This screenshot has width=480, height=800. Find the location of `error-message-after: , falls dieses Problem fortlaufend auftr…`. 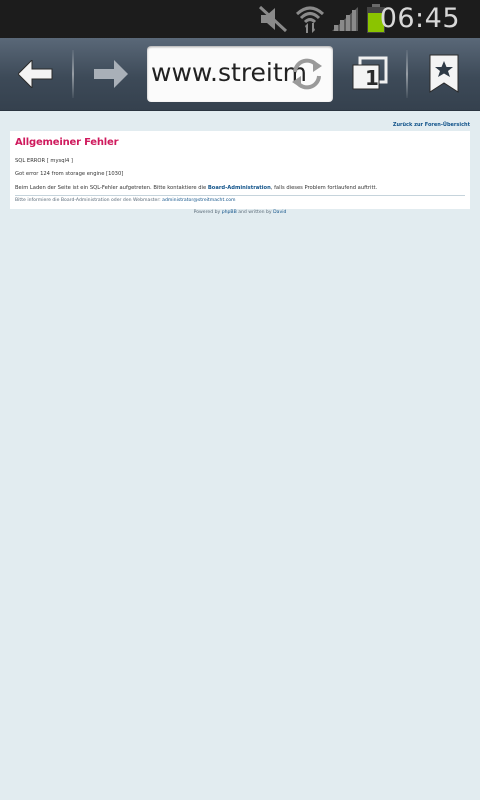

error-message-after: , falls dieses Problem fortlaufend auftr… is located at coordinates (324, 188).